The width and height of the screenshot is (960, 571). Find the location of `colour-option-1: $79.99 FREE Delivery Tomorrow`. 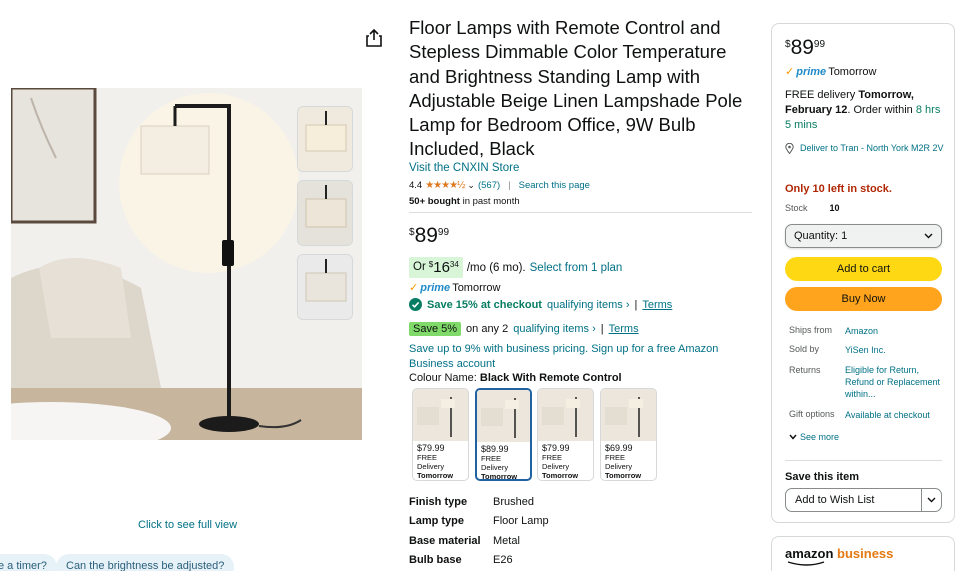

colour-option-1: $79.99 FREE Delivery Tomorrow is located at coordinates (440, 434).